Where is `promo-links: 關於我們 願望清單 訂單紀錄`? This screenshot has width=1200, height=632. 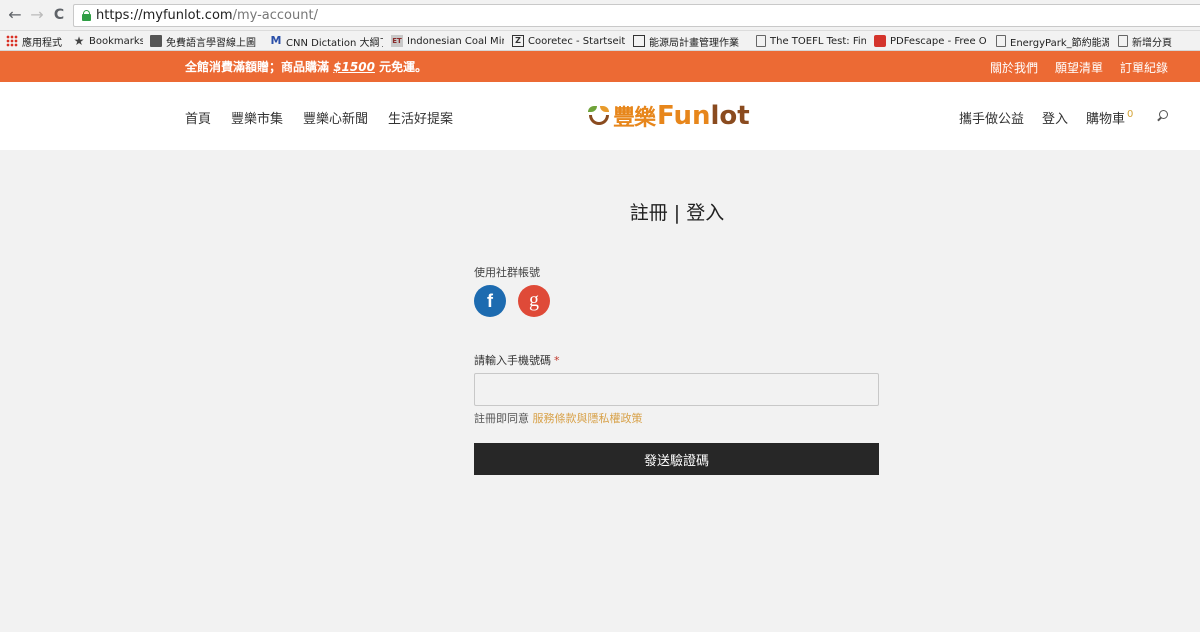
promo-links: 關於我們 願望清單 訂單紀錄 is located at coordinates (1079, 67).